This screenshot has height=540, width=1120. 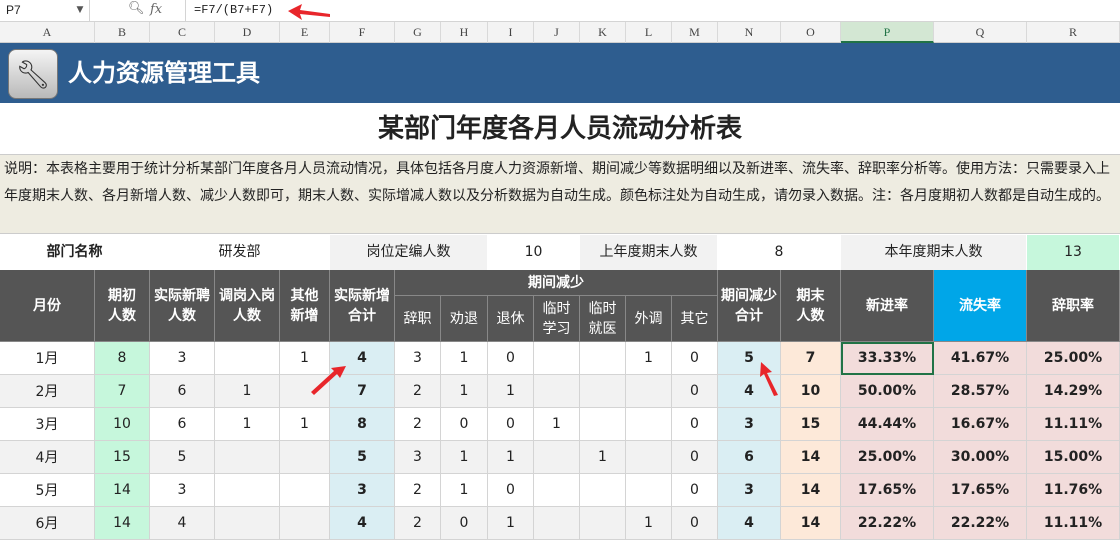 I want to click on column-header-a: A, so click(x=47, y=32).